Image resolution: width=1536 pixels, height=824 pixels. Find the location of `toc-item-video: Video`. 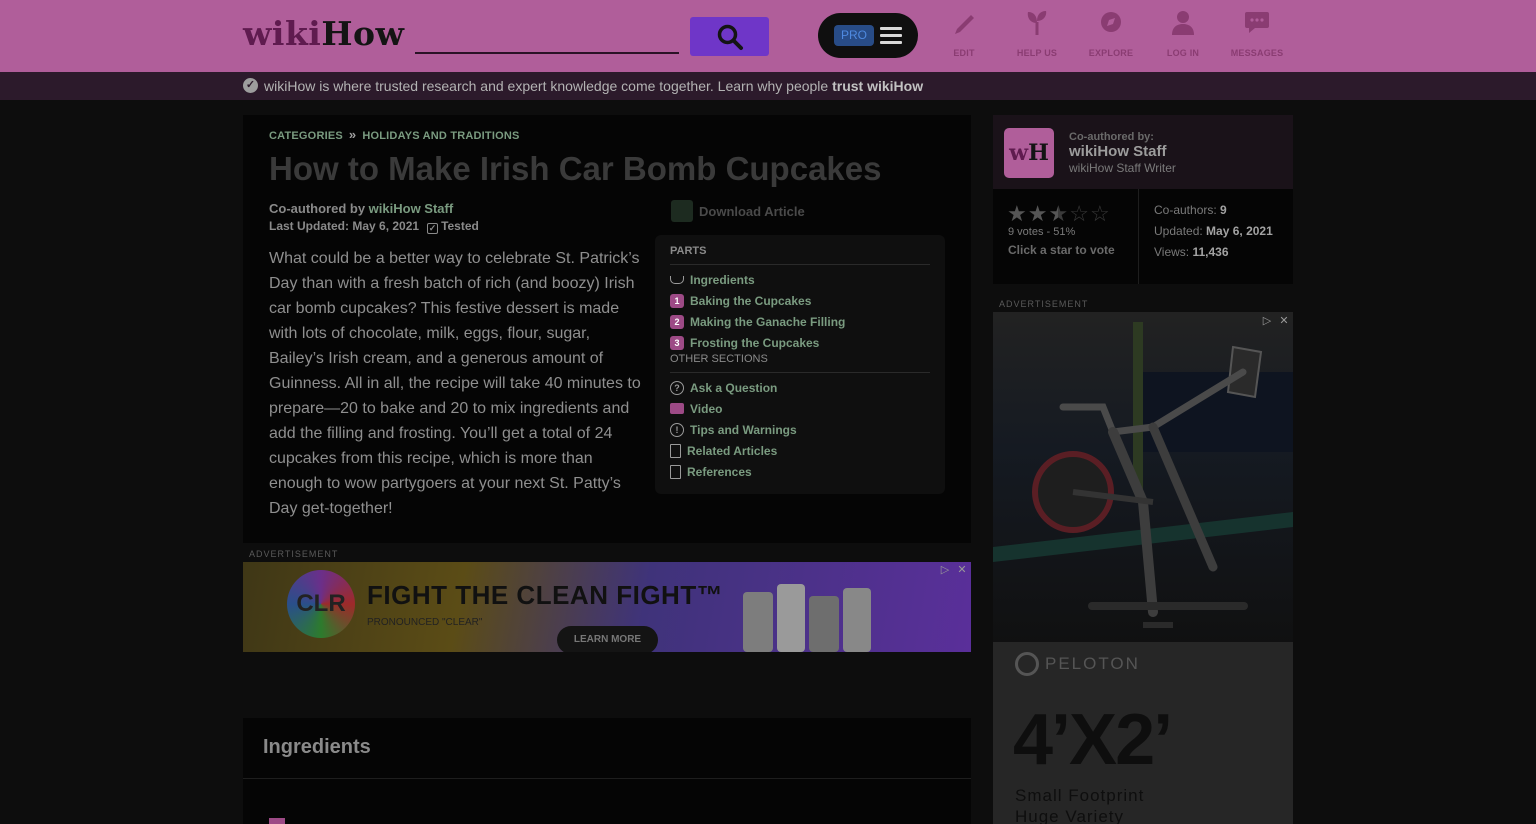

toc-item-video: Video is located at coordinates (800, 408).